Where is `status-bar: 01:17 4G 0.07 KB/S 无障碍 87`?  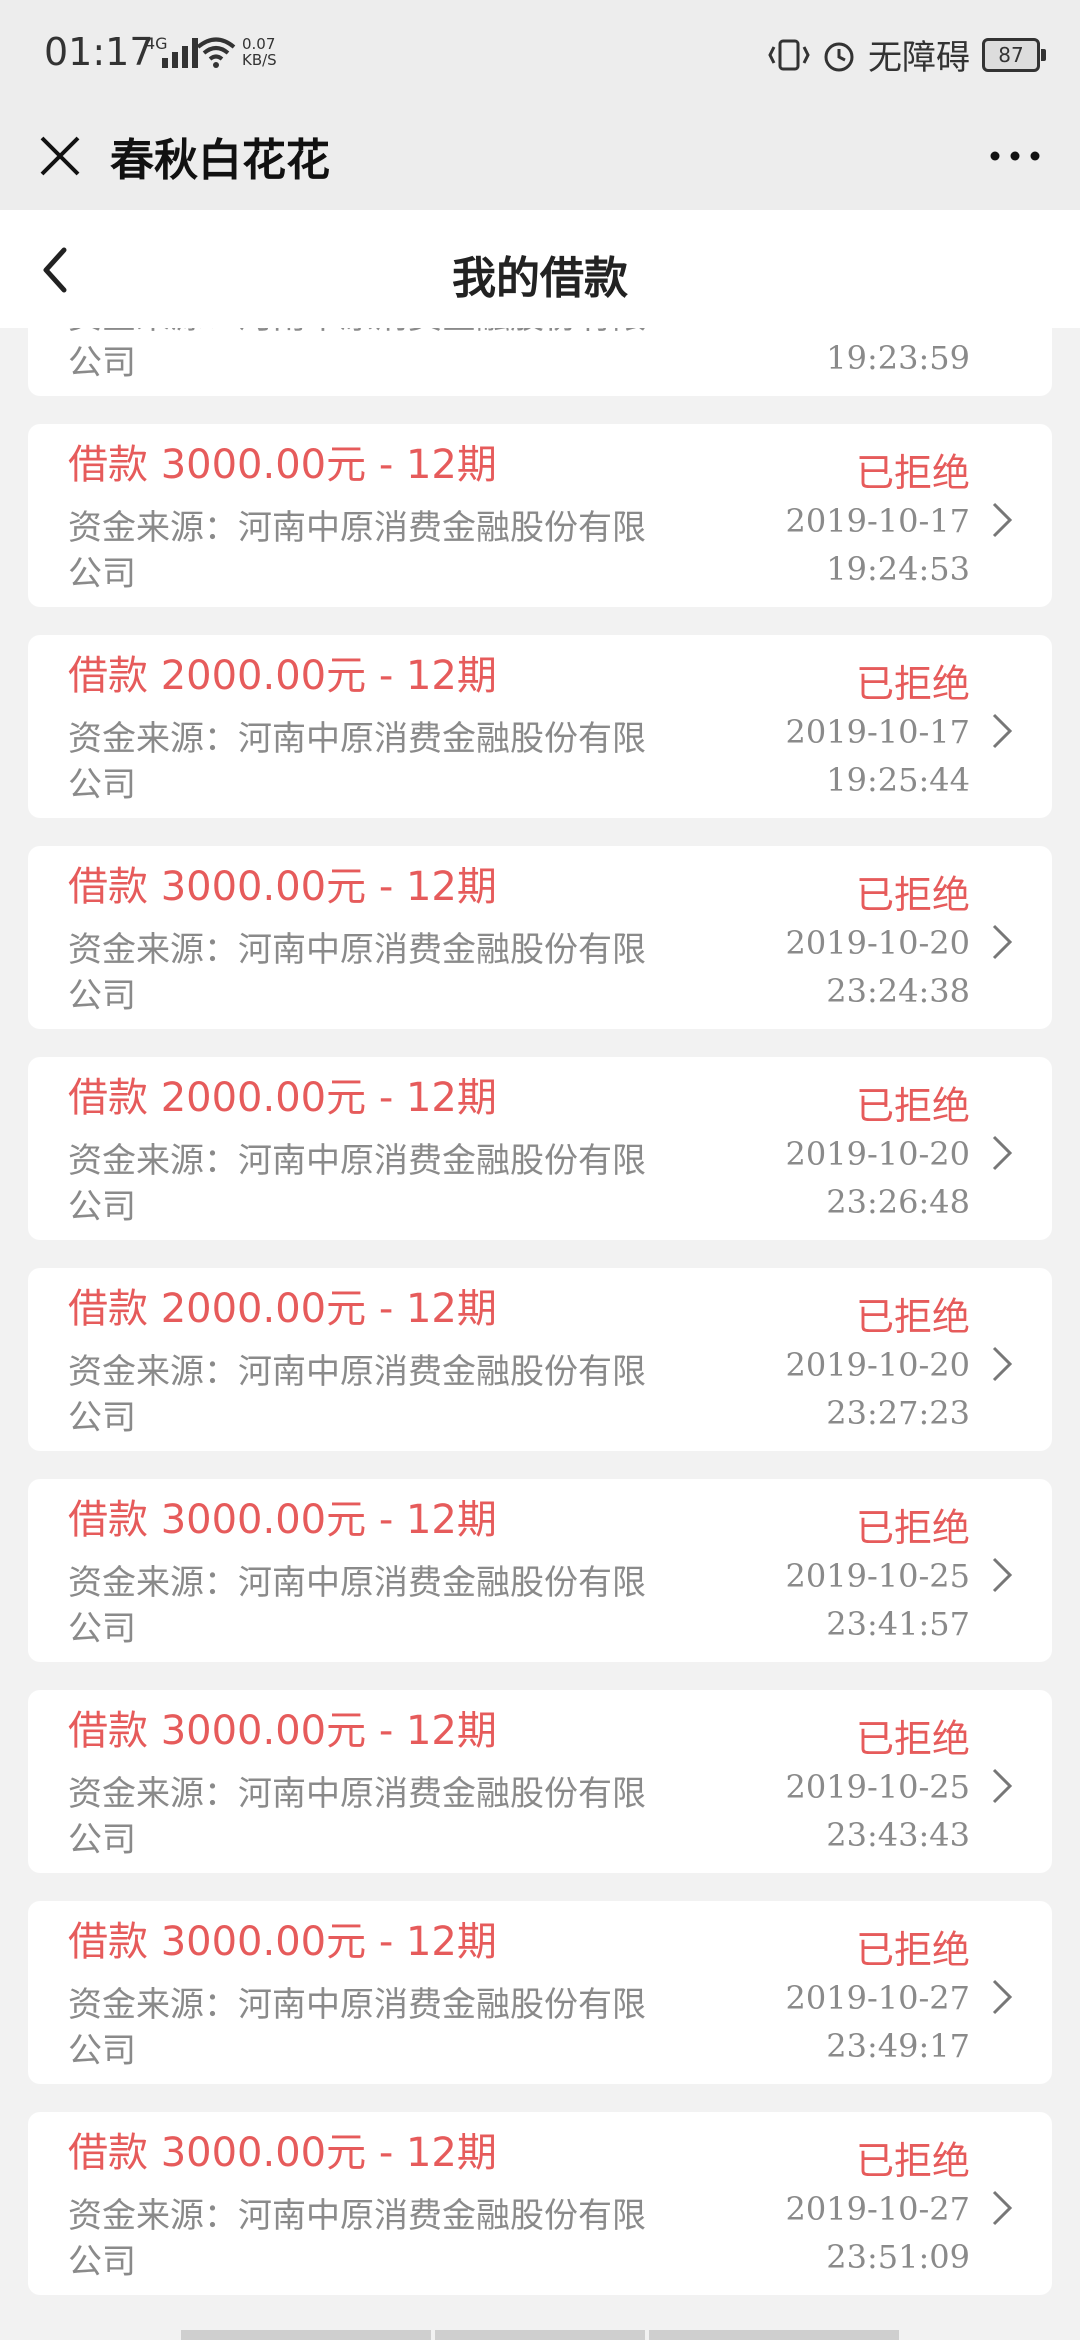 status-bar: 01:17 4G 0.07 KB/S 无障碍 87 is located at coordinates (540, 52).